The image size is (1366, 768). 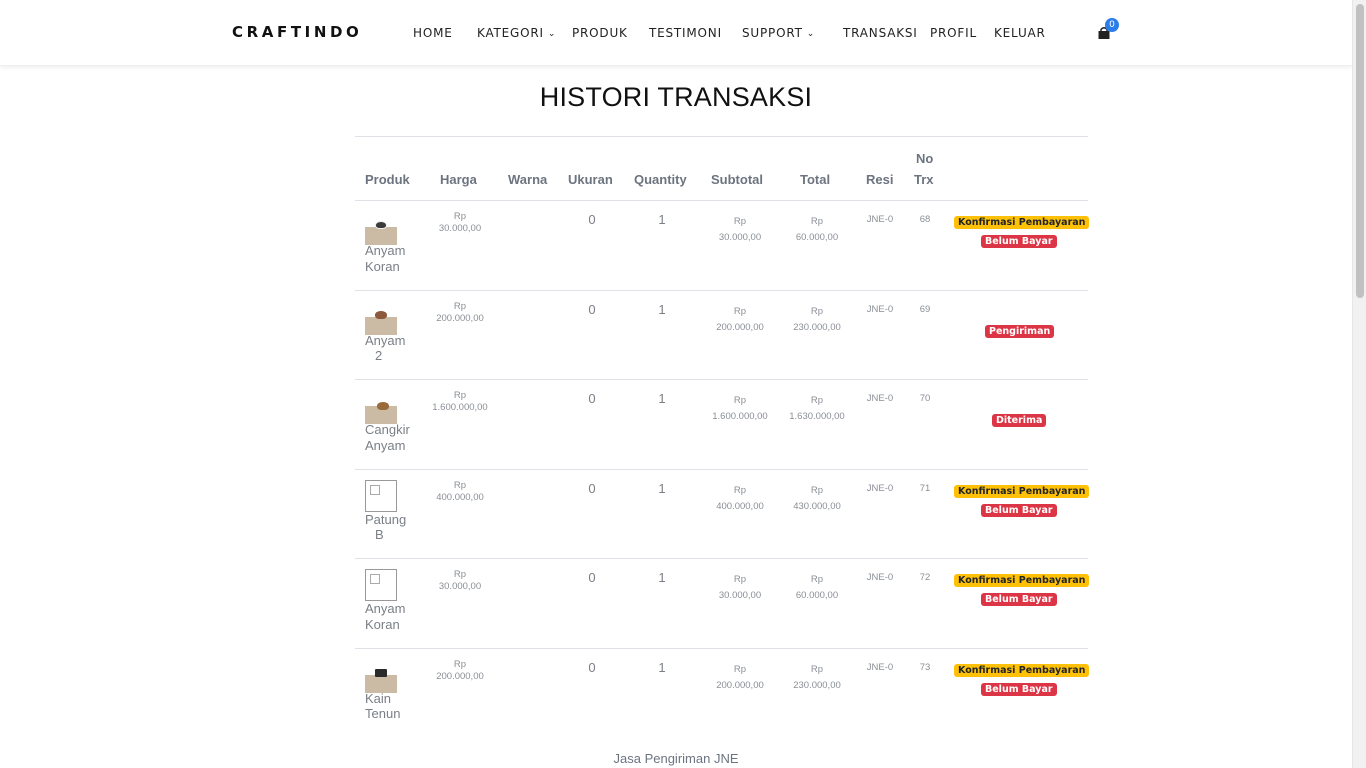 What do you see at coordinates (817, 588) in the screenshot?
I see `total-cell: Rp 60.000,00` at bounding box center [817, 588].